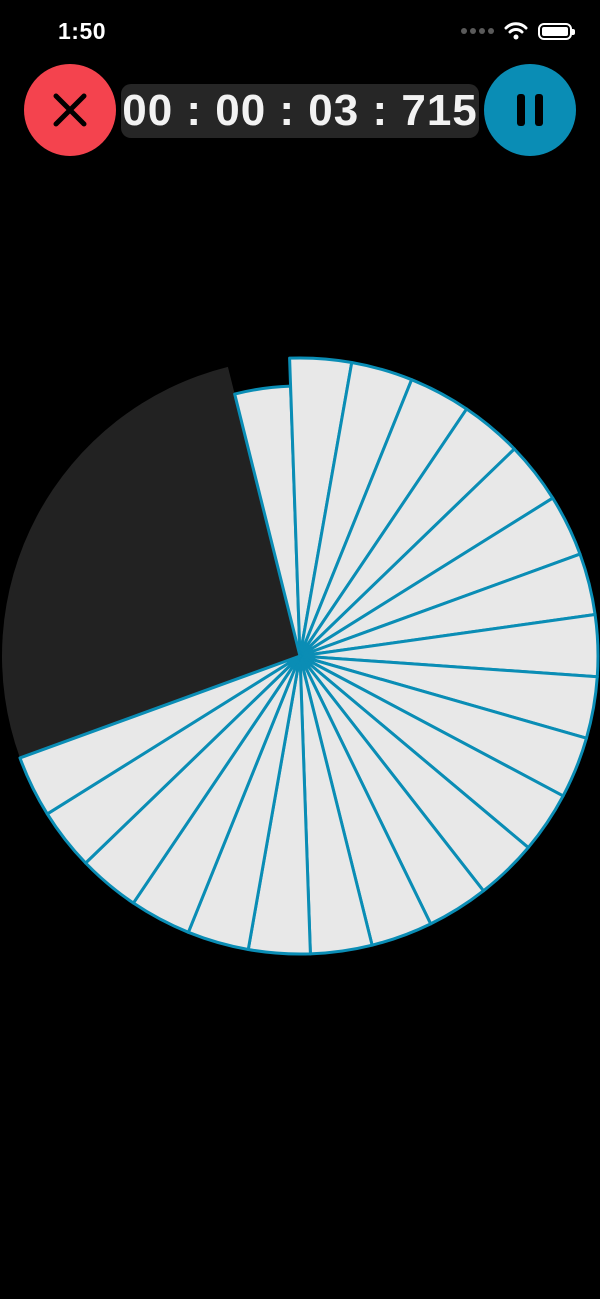 The width and height of the screenshot is (600, 1299). Describe the element at coordinates (477, 31) in the screenshot. I see `cellular-signal-icon` at that location.